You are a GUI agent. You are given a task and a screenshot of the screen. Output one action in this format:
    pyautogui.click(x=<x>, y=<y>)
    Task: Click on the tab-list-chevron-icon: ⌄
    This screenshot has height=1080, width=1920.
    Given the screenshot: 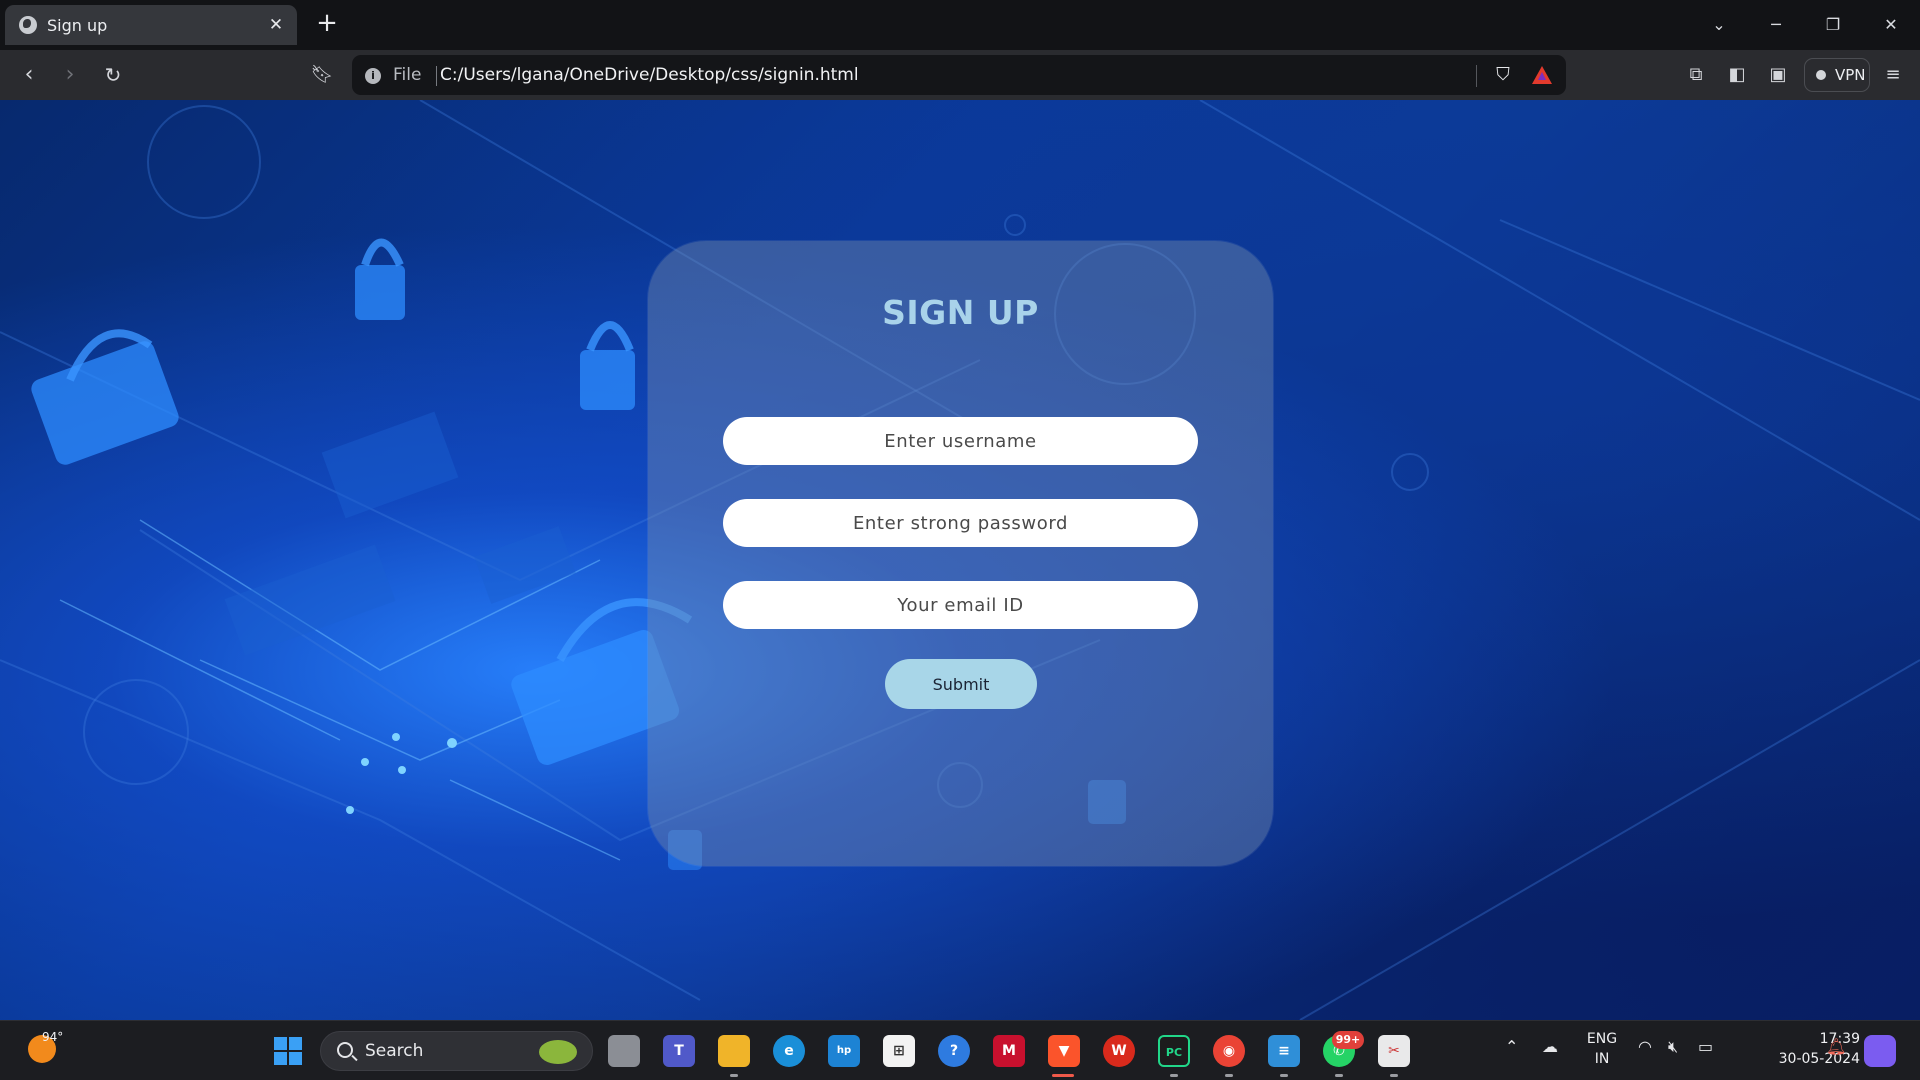 What is the action you would take?
    pyautogui.click(x=1719, y=25)
    